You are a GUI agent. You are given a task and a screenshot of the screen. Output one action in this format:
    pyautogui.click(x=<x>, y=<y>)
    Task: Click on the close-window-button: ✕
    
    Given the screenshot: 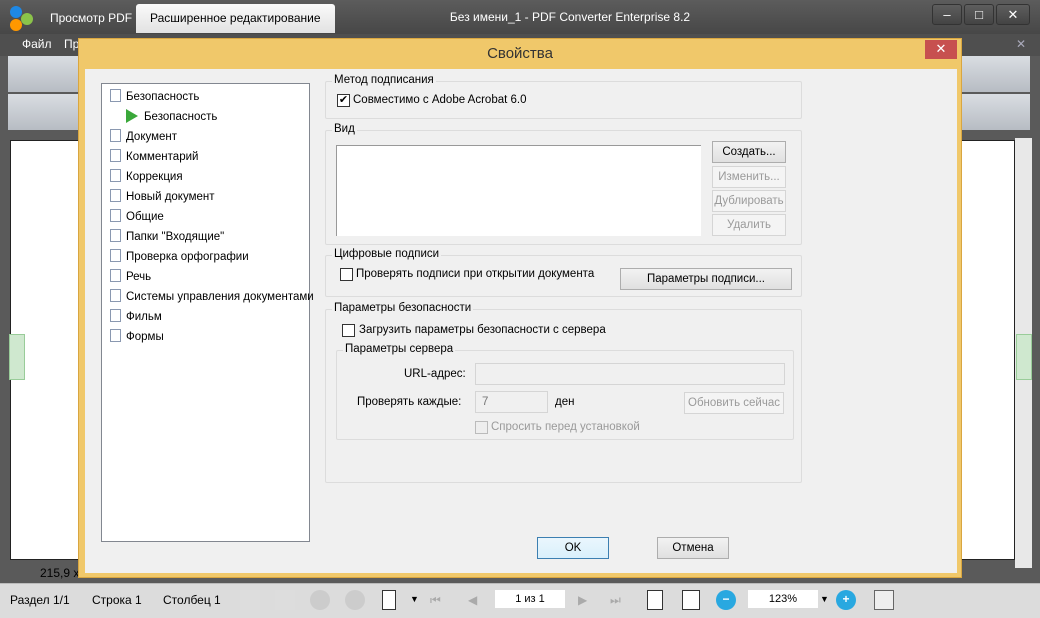 What is the action you would take?
    pyautogui.click(x=1013, y=14)
    